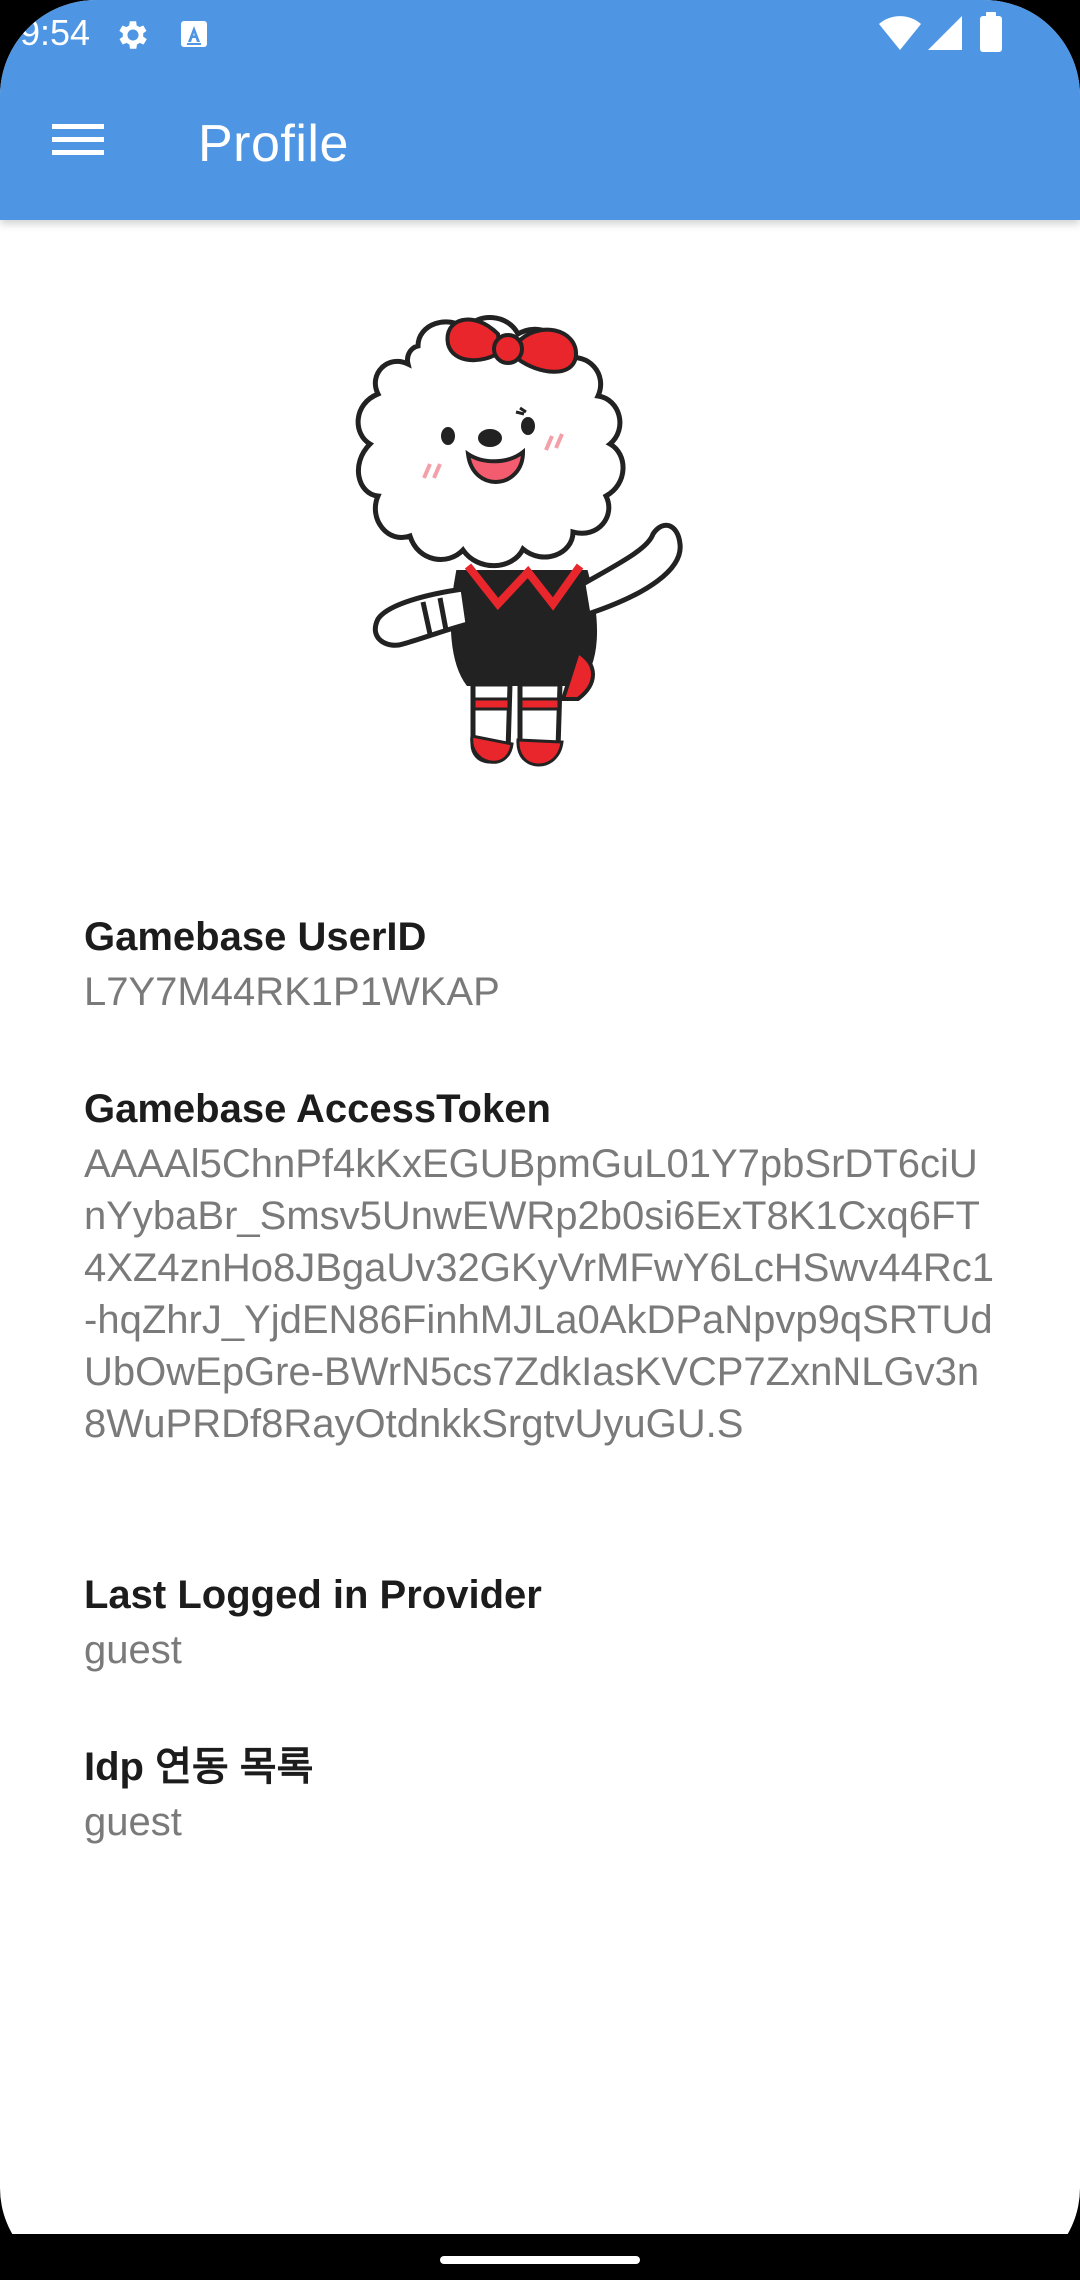 The image size is (1080, 2280). Describe the element at coordinates (540, 33) in the screenshot. I see `status-bar: 9:54` at that location.